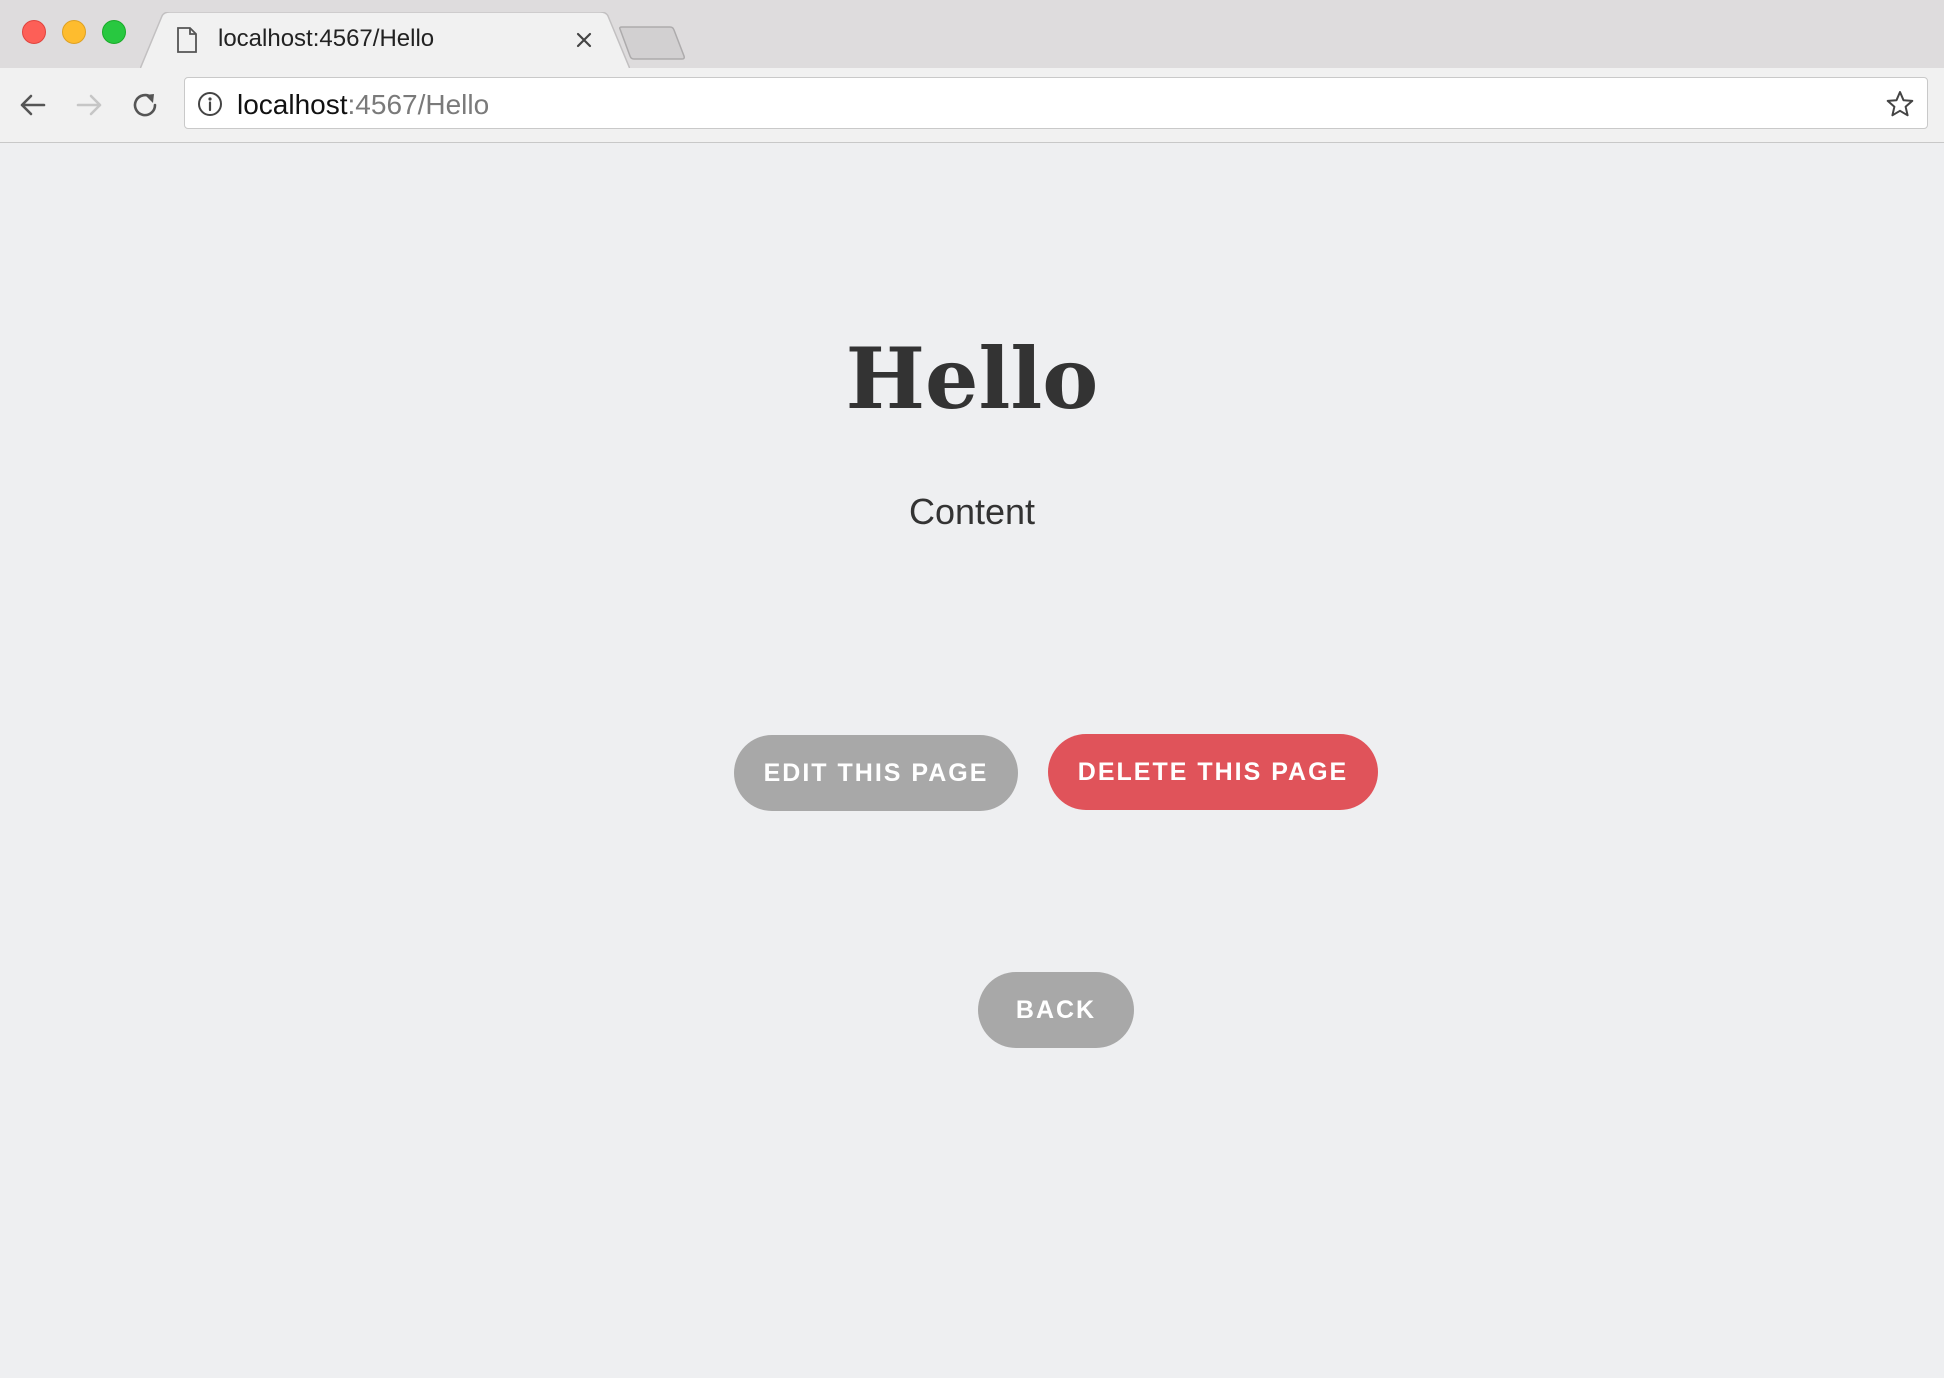  I want to click on star-icon, so click(1900, 104).